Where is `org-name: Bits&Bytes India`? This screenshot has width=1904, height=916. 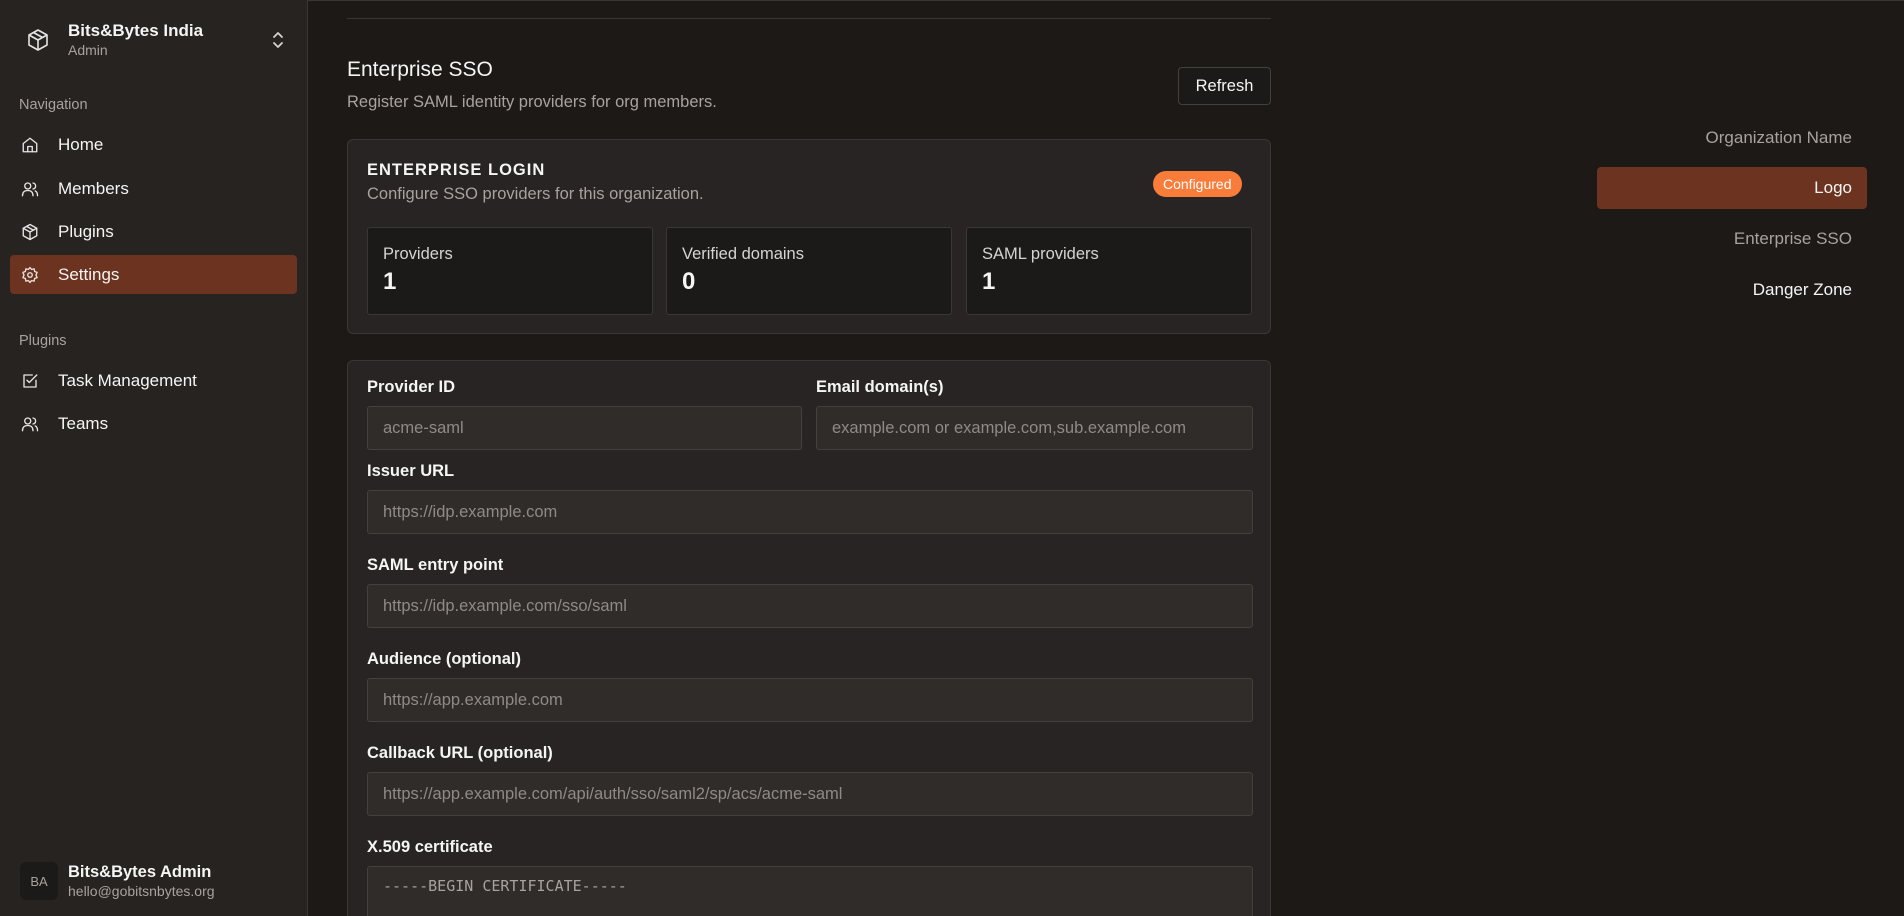
org-name: Bits&Bytes India is located at coordinates (136, 30).